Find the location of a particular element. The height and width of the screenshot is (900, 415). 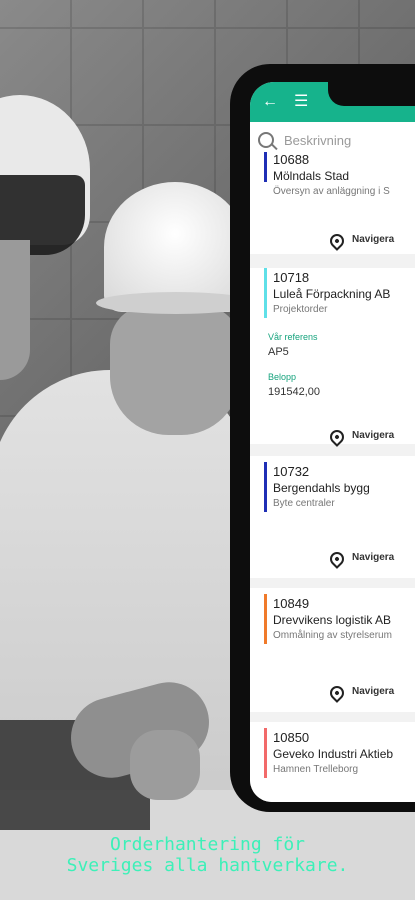

worker-hand is located at coordinates (165, 765).